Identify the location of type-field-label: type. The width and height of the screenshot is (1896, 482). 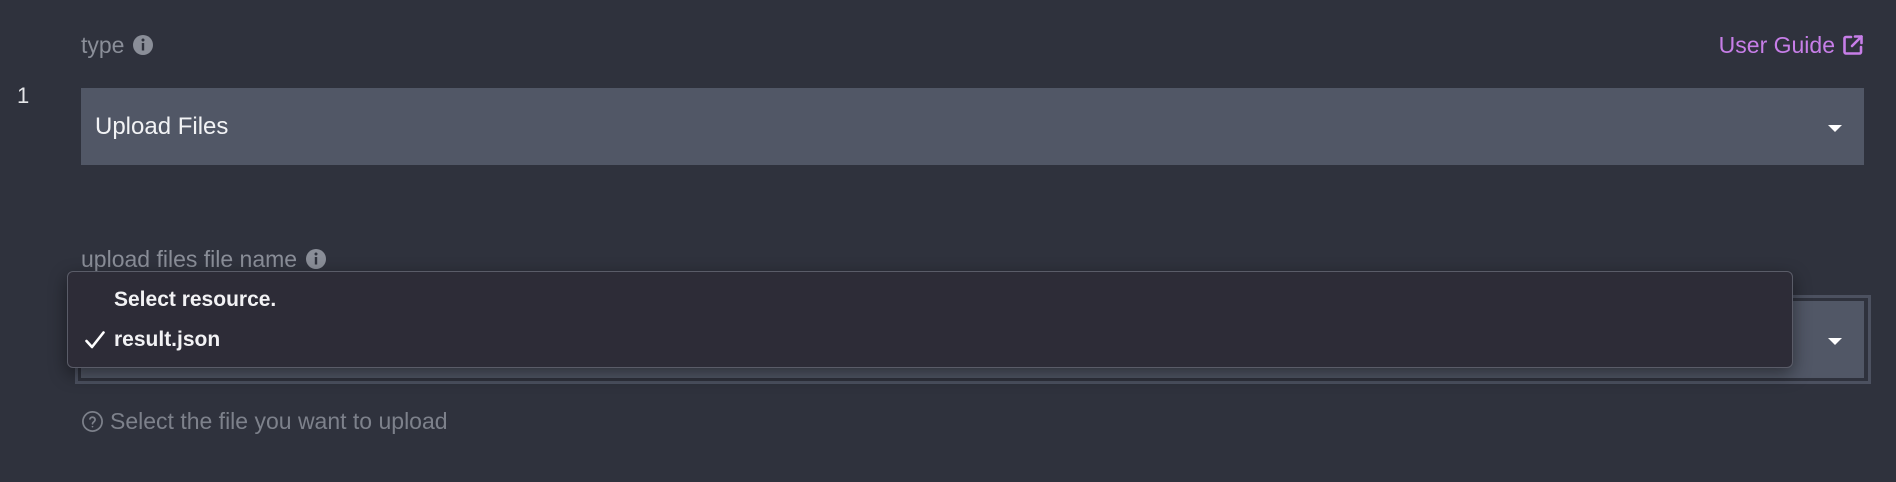
(117, 45).